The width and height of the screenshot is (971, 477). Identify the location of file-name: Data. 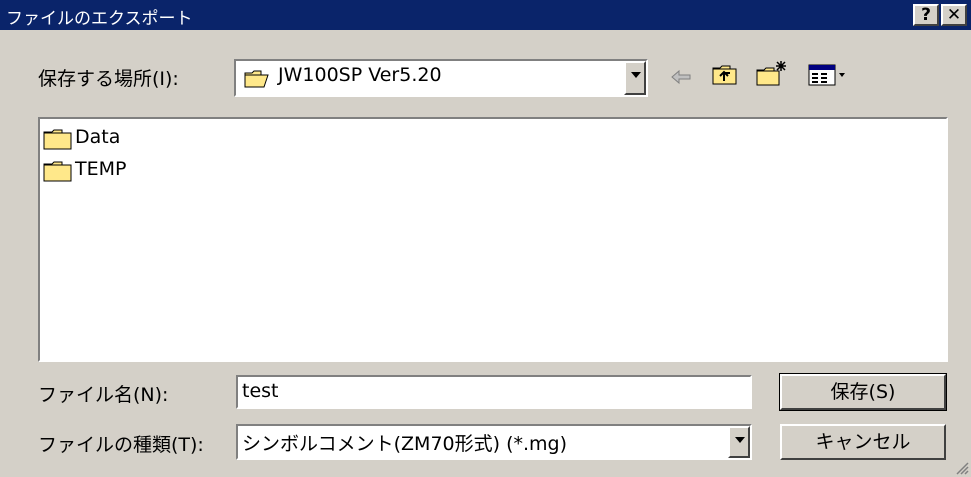
(98, 137).